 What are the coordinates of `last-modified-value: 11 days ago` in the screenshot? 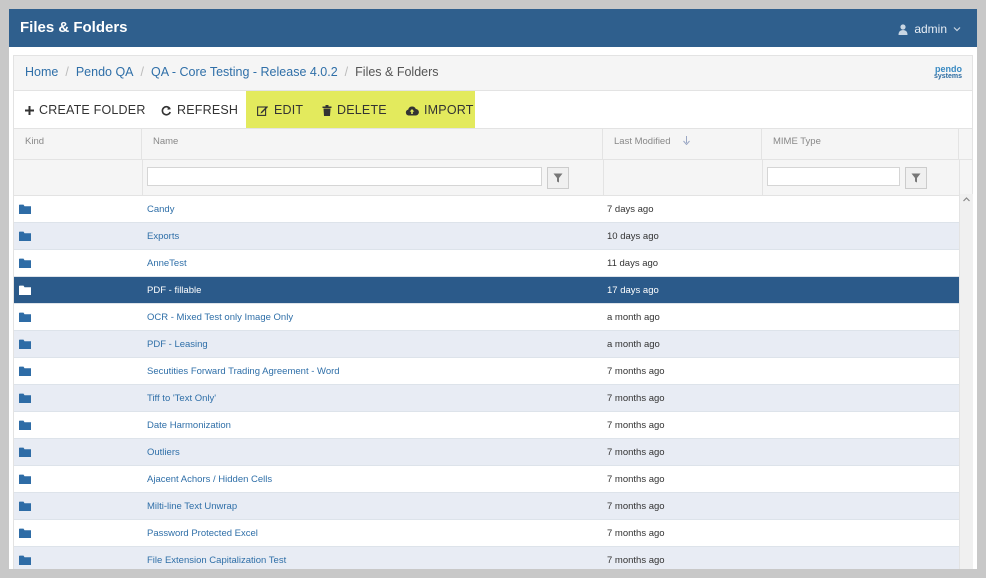 It's located at (633, 263).